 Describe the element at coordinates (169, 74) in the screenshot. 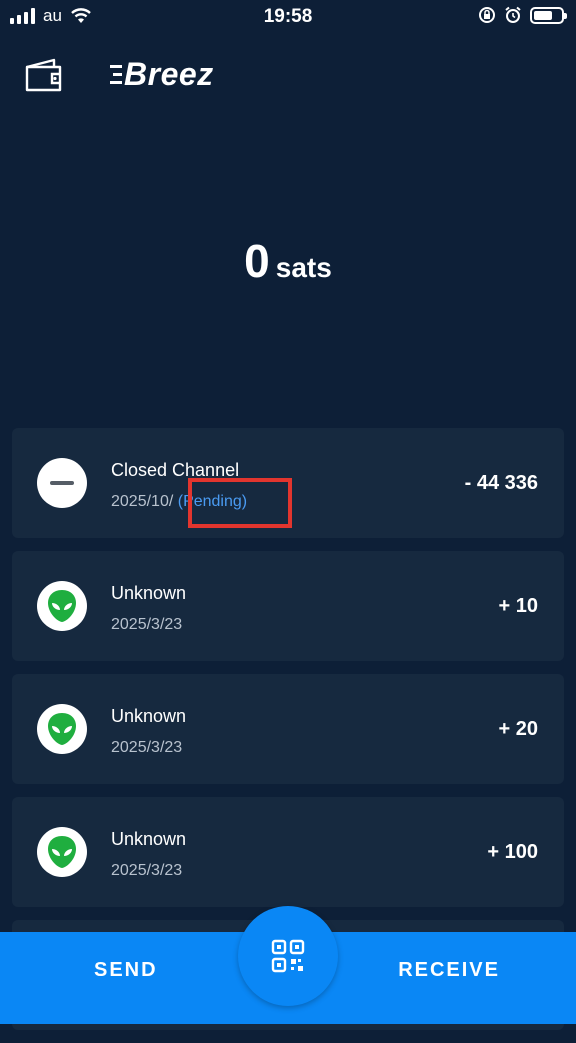

I see `logo-text: Breez` at that location.